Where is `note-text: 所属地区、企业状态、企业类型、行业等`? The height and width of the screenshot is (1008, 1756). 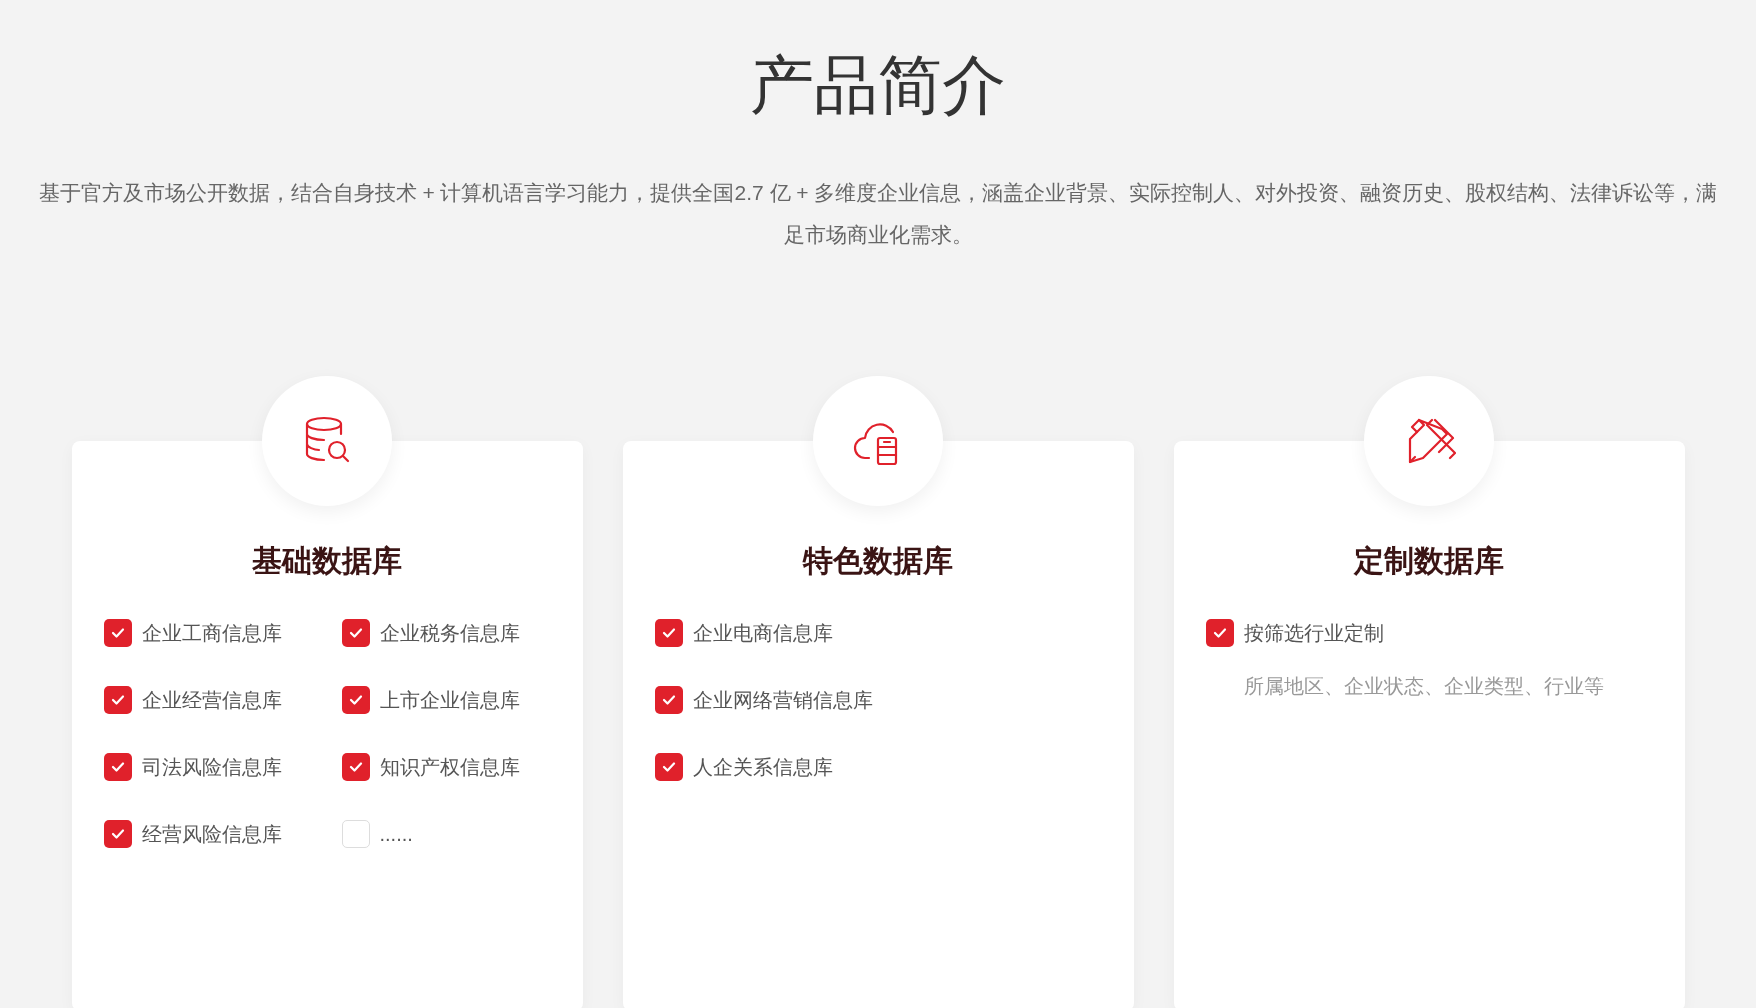
note-text: 所属地区、企业状态、企业类型、行业等 is located at coordinates (1423, 686).